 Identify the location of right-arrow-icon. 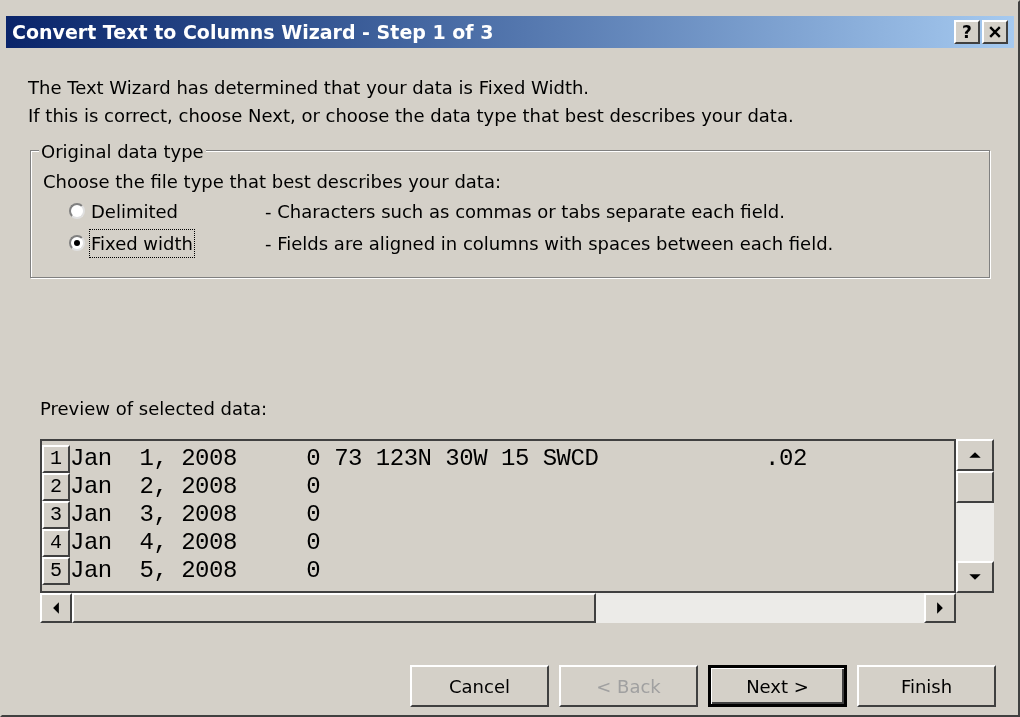
(940, 608).